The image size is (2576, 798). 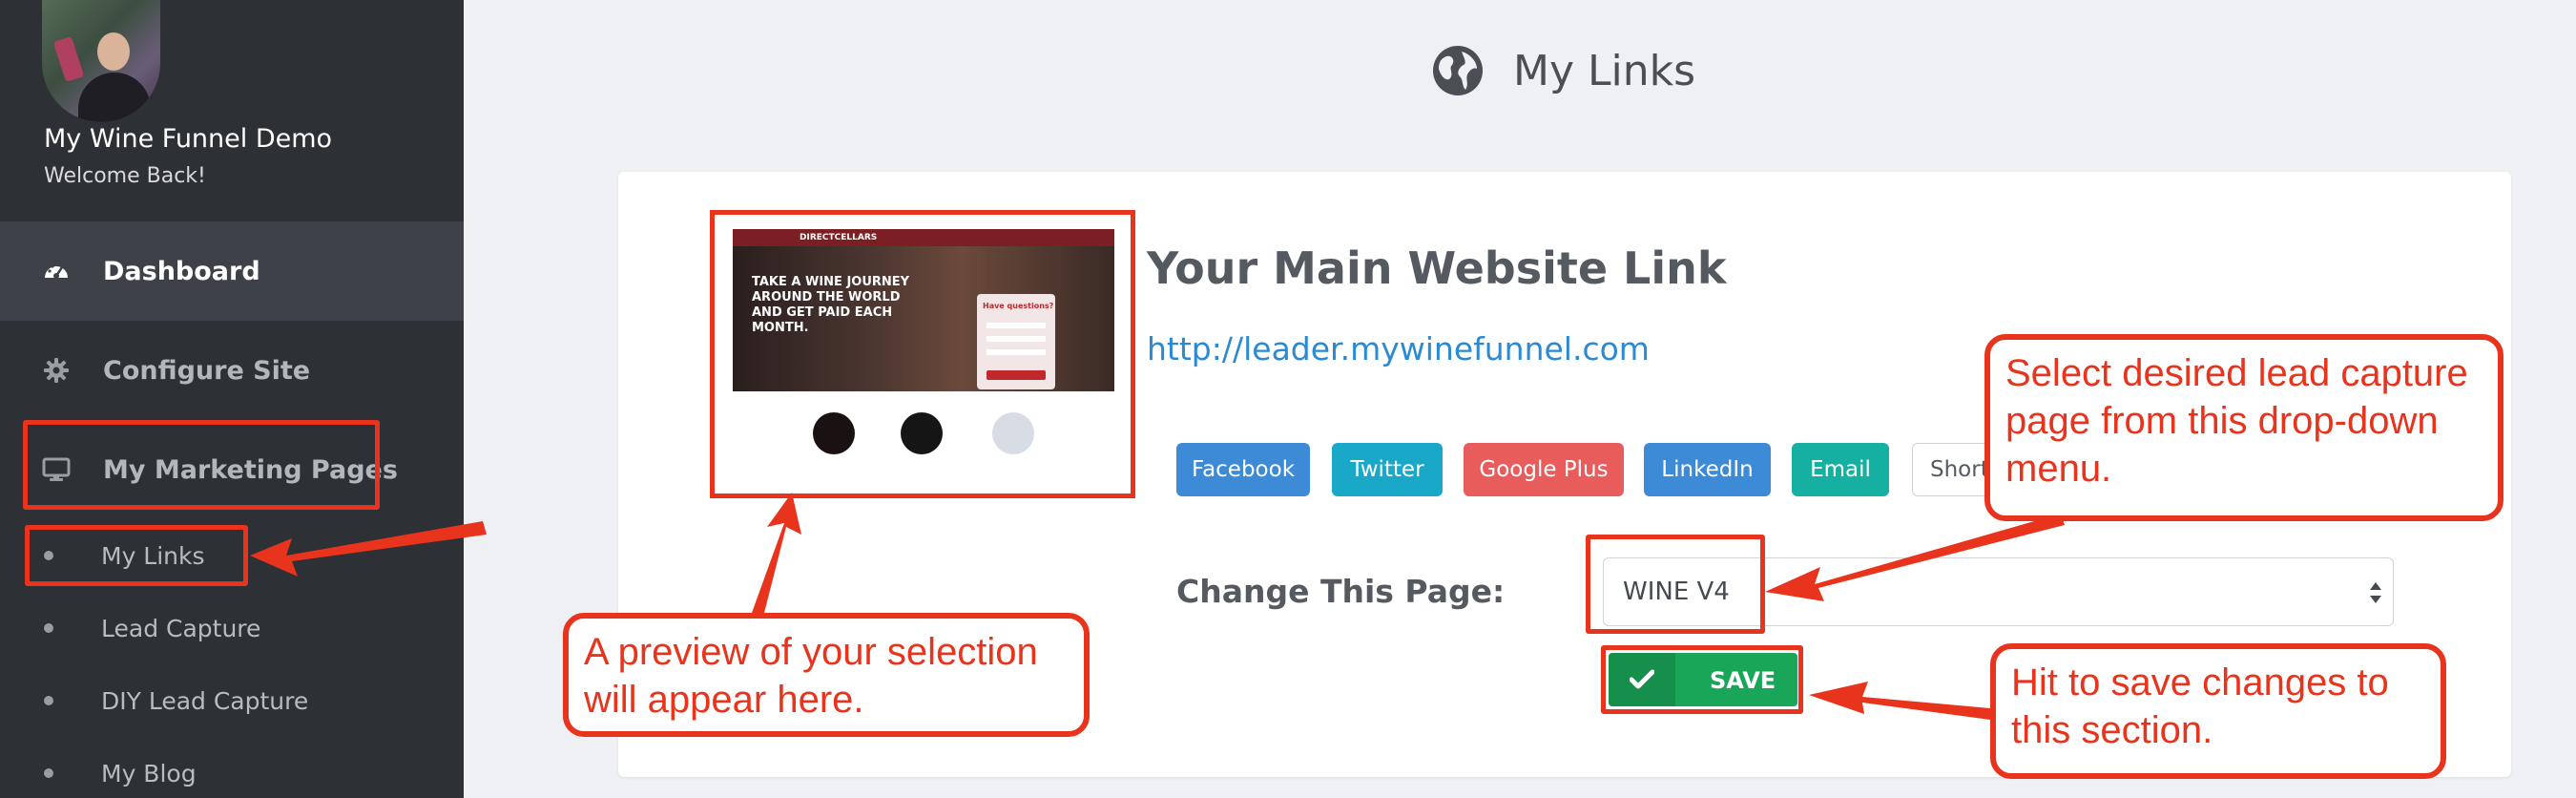 I want to click on avatar, so click(x=101, y=61).